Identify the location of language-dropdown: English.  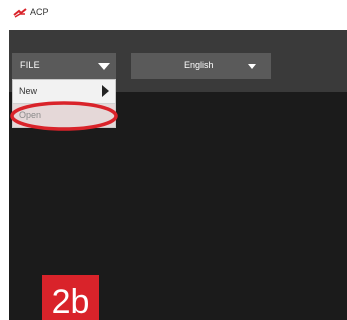
(201, 66).